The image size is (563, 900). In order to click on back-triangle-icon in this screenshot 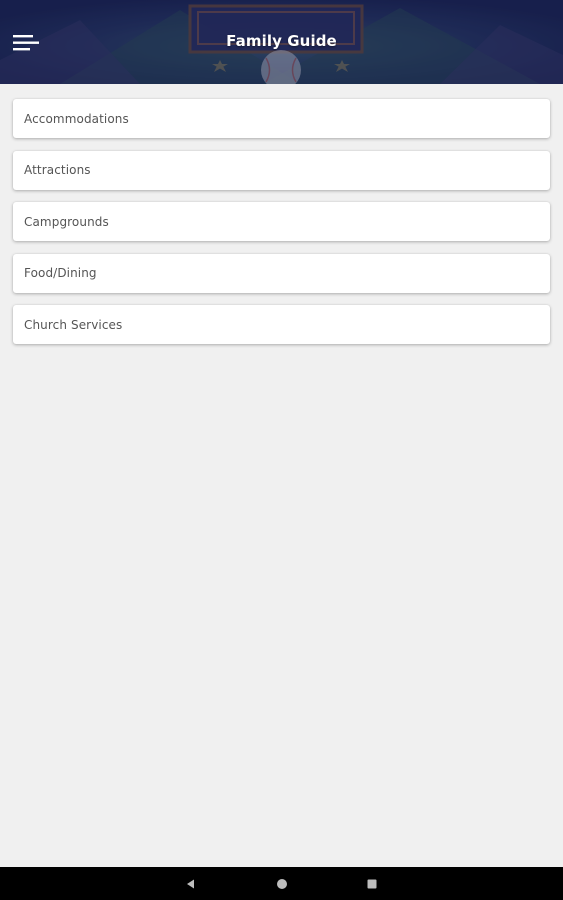, I will do `click(190, 884)`.